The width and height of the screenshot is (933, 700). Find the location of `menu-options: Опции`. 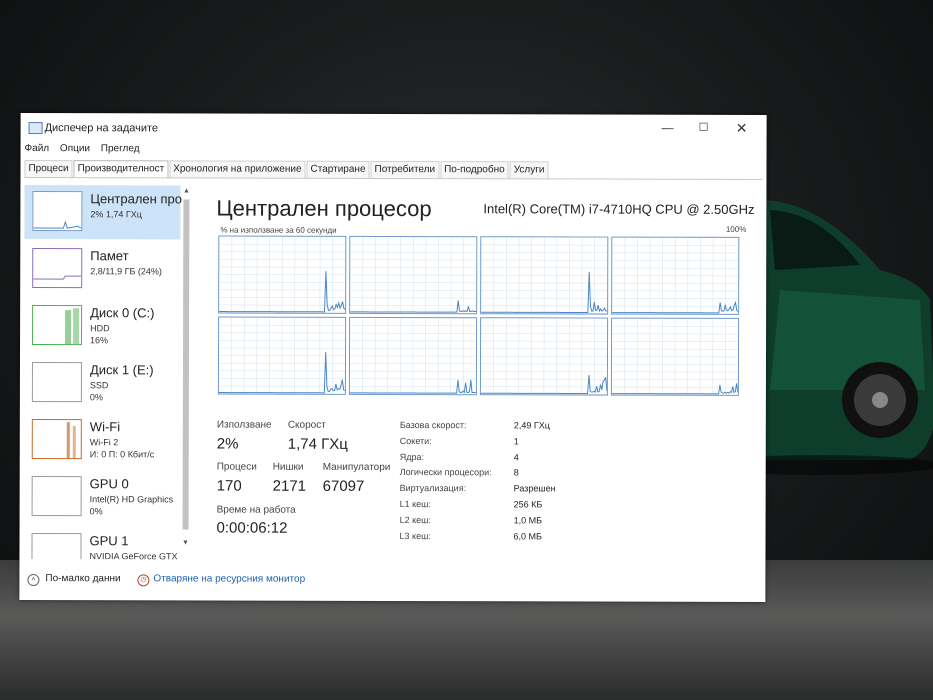

menu-options: Опции is located at coordinates (75, 148).